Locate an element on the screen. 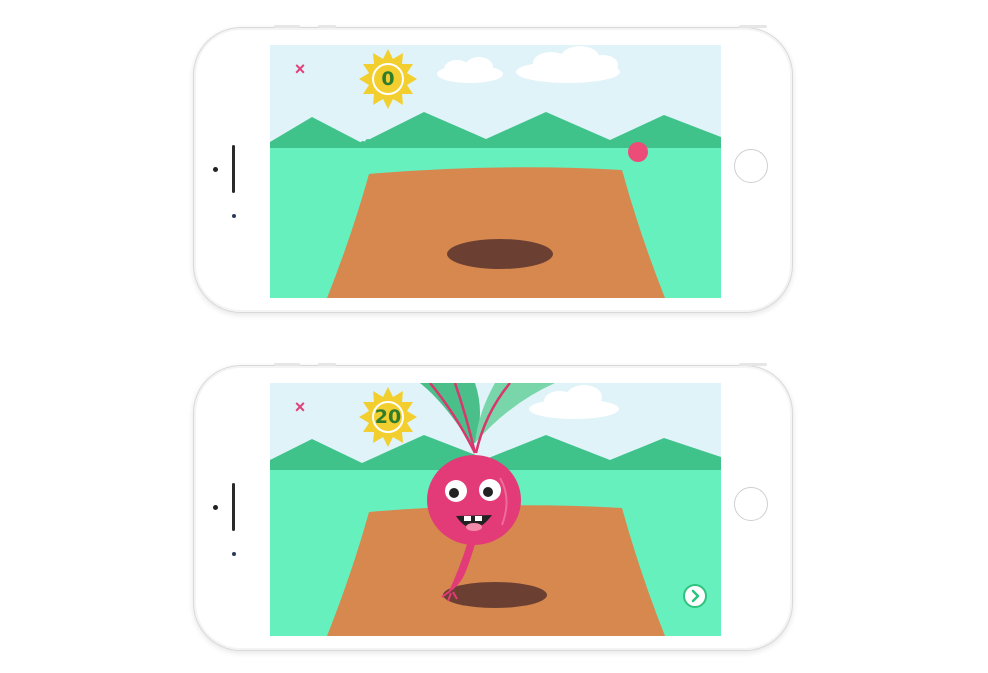  score-counter: 0 is located at coordinates (388, 79).